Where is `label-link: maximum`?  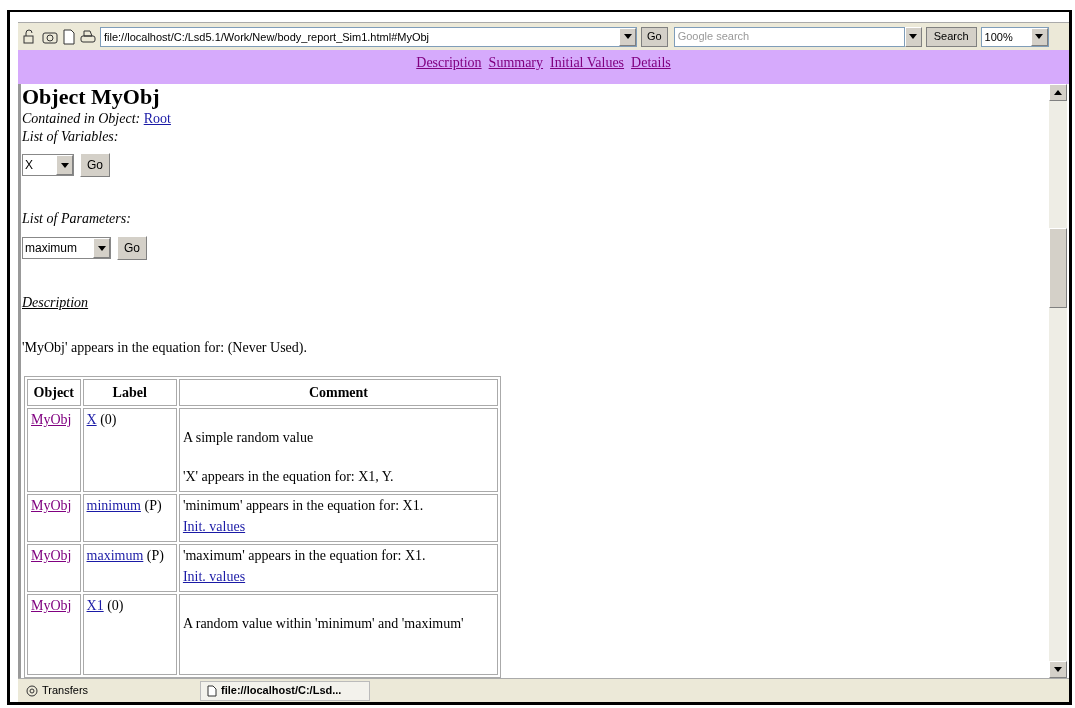
label-link: maximum is located at coordinates (115, 555).